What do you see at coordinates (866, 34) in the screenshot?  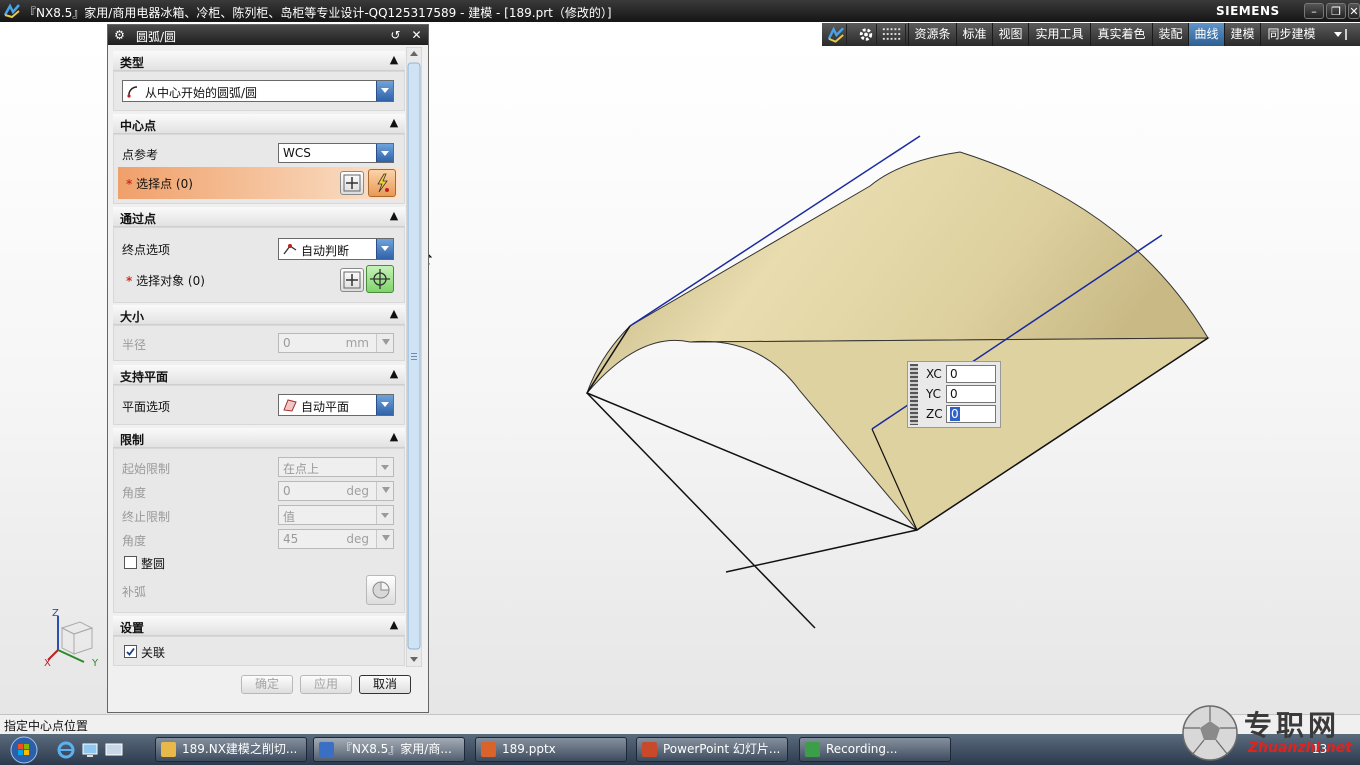 I see `gear-icon` at bounding box center [866, 34].